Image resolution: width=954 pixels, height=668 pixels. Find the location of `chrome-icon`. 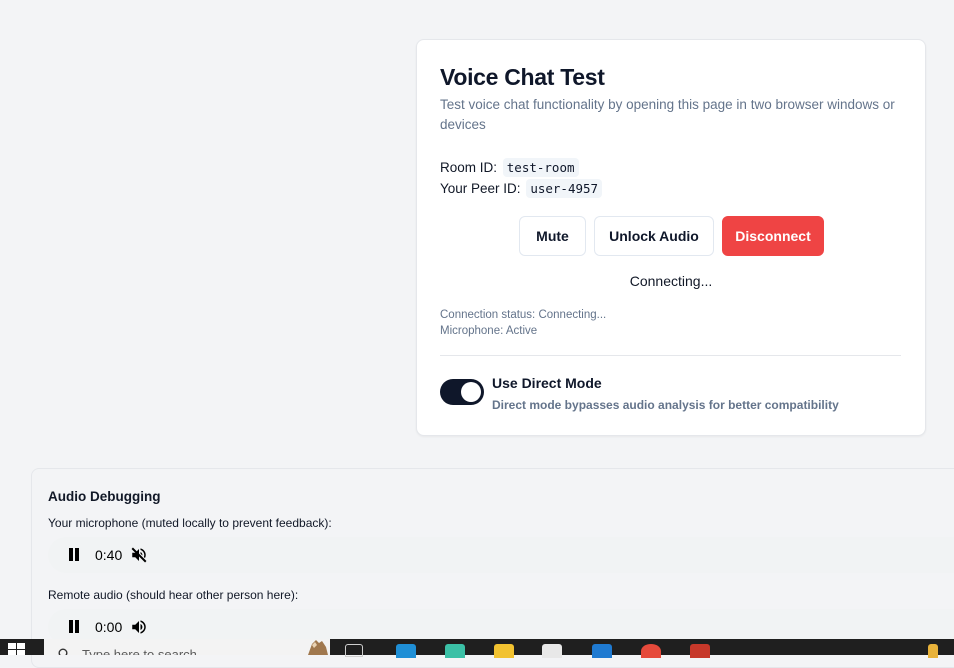

chrome-icon is located at coordinates (651, 651).